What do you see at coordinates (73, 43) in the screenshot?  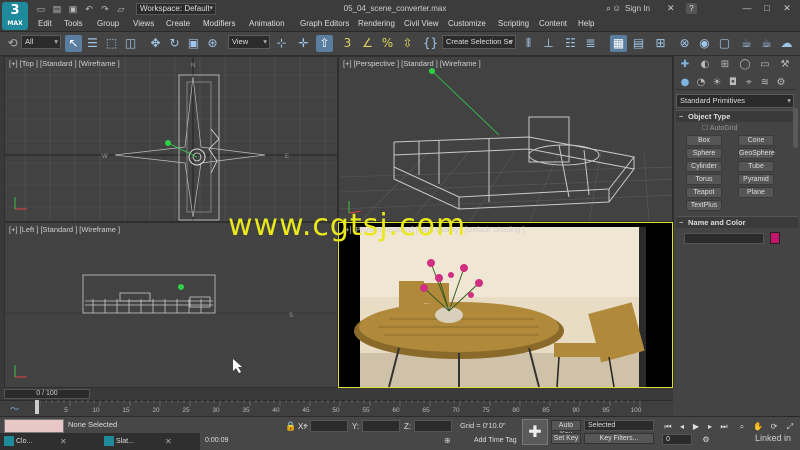 I see `select-object-icon: ↖` at bounding box center [73, 43].